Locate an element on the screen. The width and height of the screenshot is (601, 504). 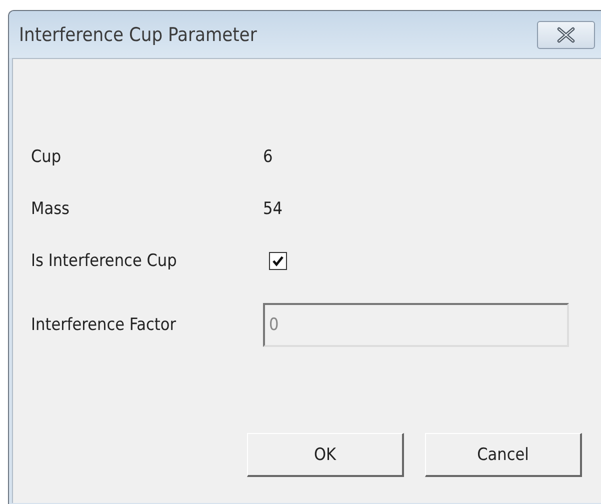
close-button is located at coordinates (566, 34).